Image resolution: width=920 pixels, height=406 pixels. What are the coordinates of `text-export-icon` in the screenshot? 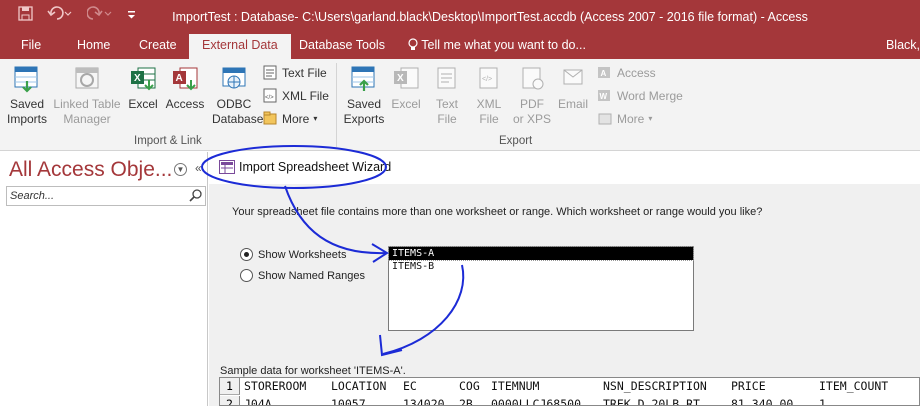 It's located at (447, 79).